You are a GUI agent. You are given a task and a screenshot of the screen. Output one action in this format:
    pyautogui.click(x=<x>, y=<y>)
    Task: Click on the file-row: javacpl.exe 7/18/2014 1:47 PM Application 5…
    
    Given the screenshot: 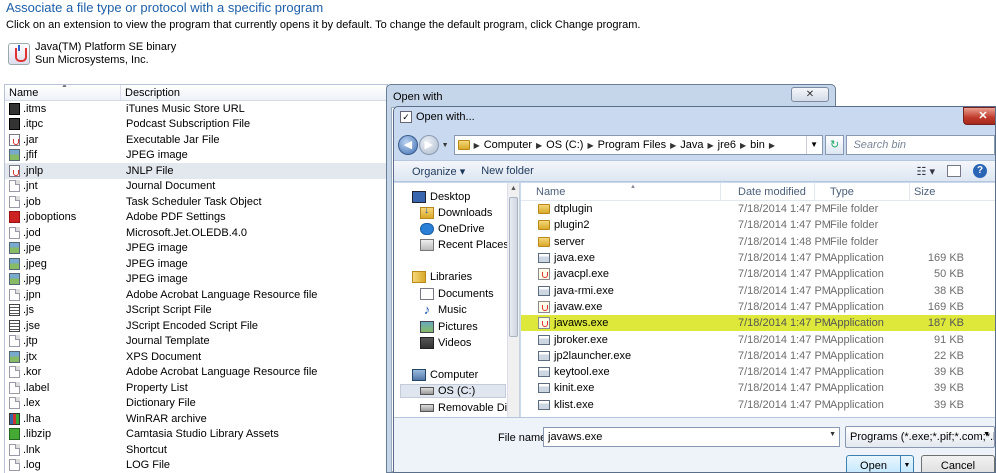 What is the action you would take?
    pyautogui.click(x=758, y=274)
    